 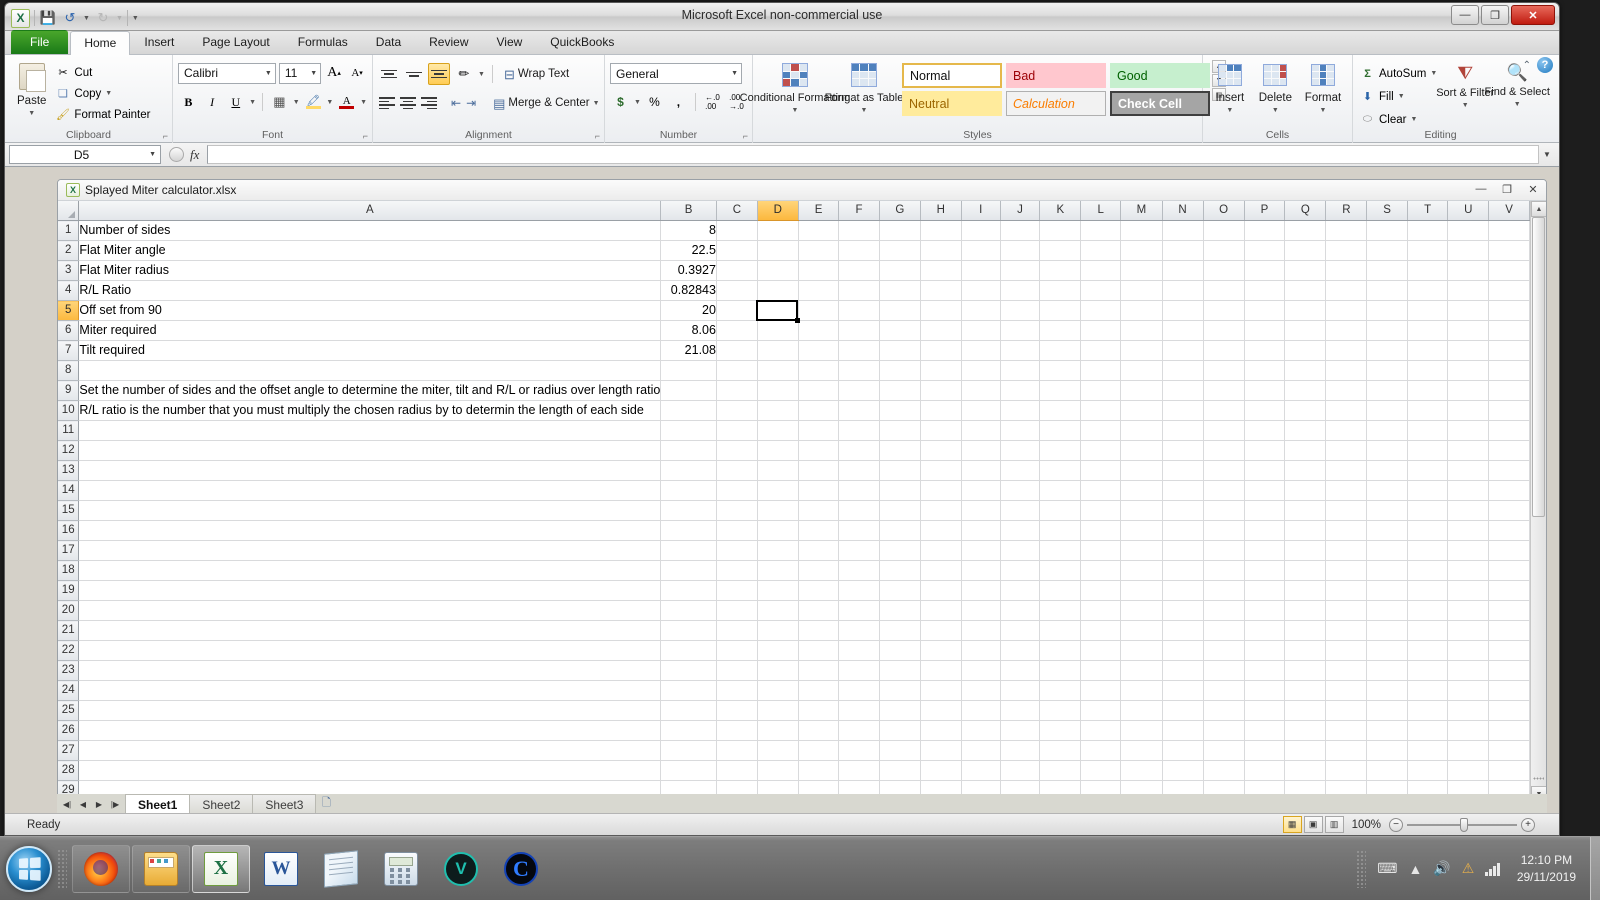 What do you see at coordinates (737, 770) in the screenshot?
I see `cell-C28` at bounding box center [737, 770].